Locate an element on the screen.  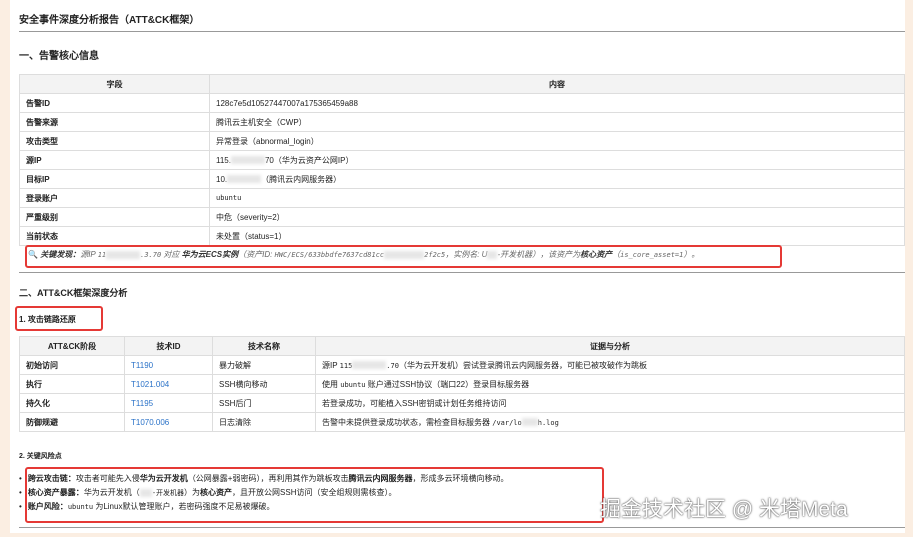
technique-link: T1070.006 is located at coordinates (168, 422).